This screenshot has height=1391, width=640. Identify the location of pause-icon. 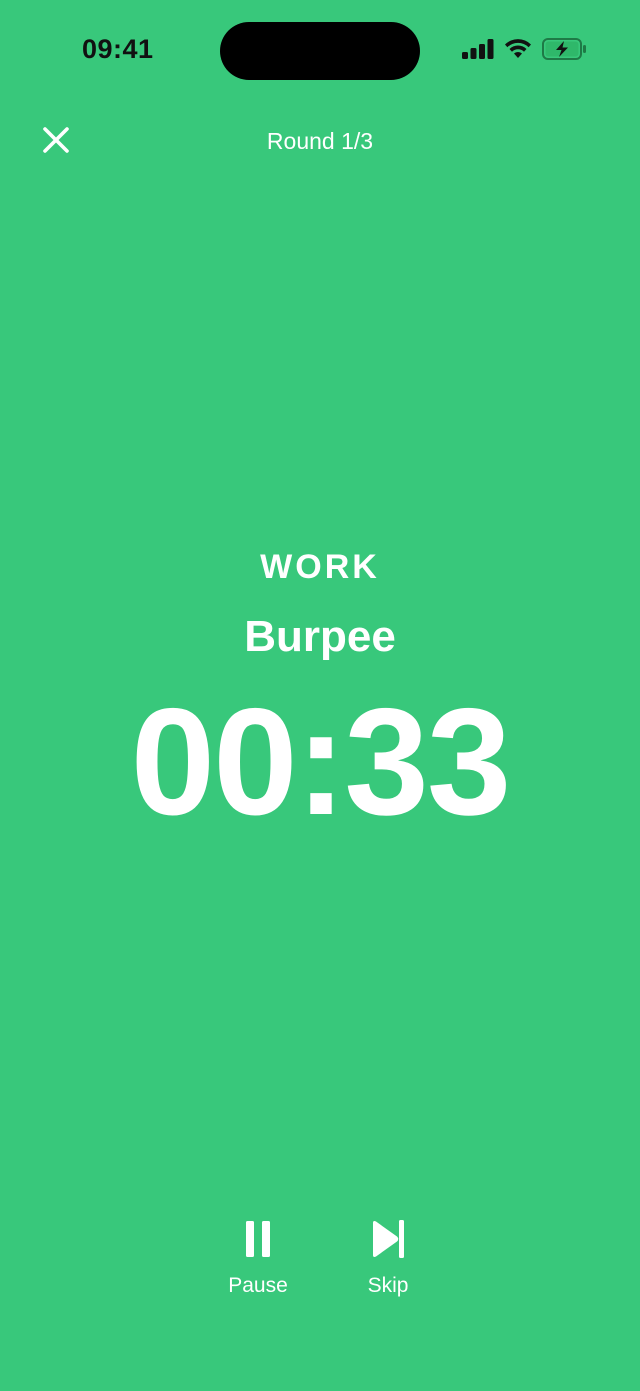
(258, 1239).